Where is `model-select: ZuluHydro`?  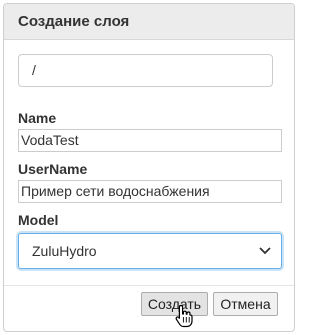 model-select: ZuluHydro is located at coordinates (150, 251).